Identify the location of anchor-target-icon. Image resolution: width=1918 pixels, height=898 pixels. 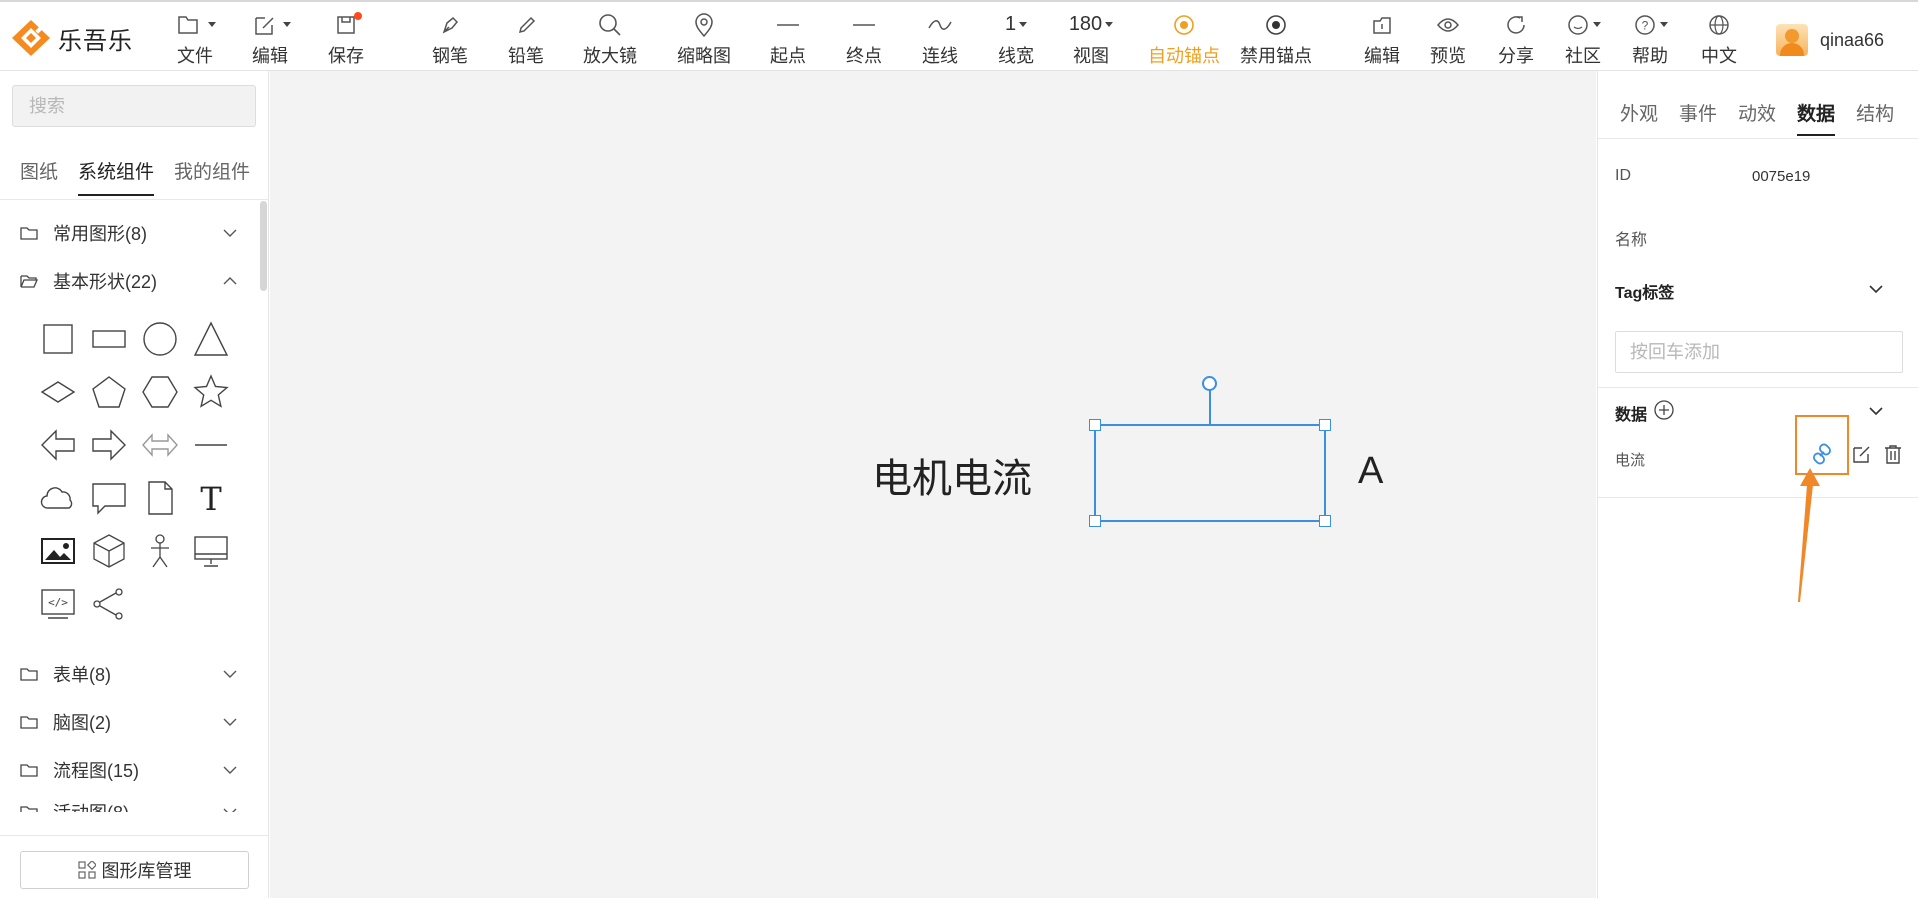
(1184, 24).